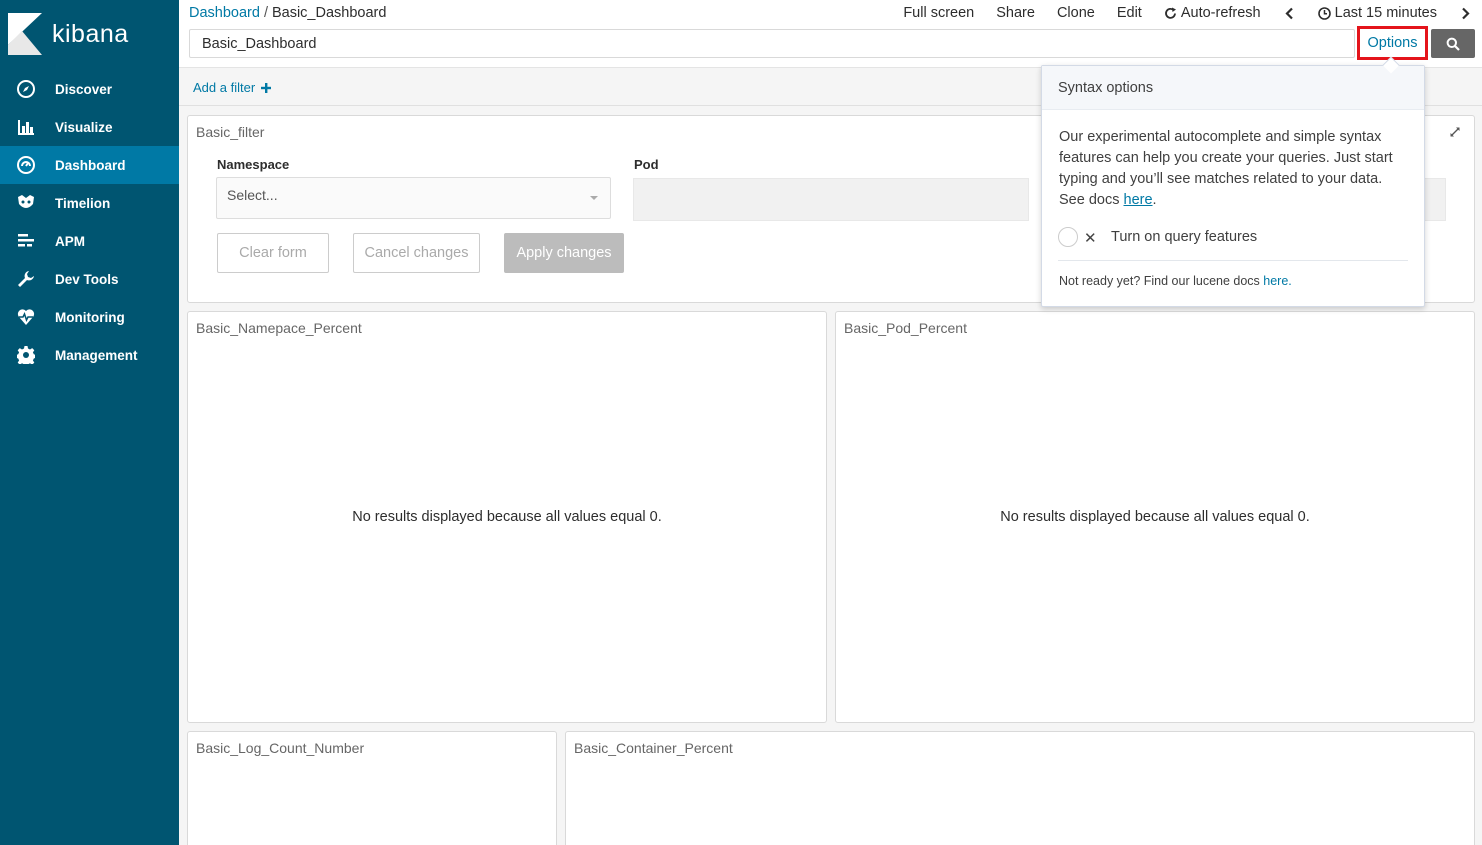  I want to click on popover-title: Syntax options, so click(1233, 88).